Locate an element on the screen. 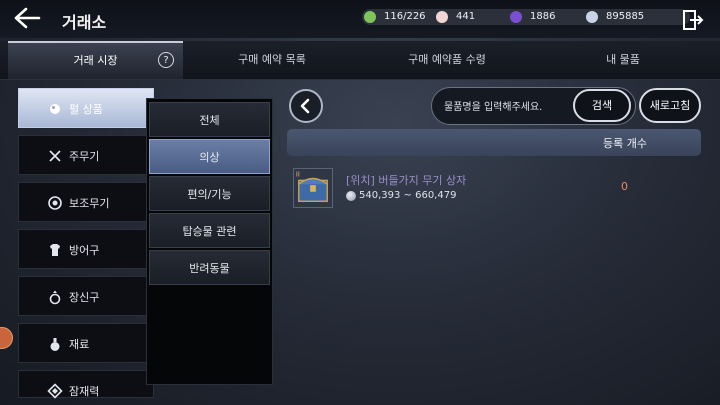  subcategory-menu: 전체 의상 편의/기능 탑승물 관련 반려동물 is located at coordinates (209, 241).